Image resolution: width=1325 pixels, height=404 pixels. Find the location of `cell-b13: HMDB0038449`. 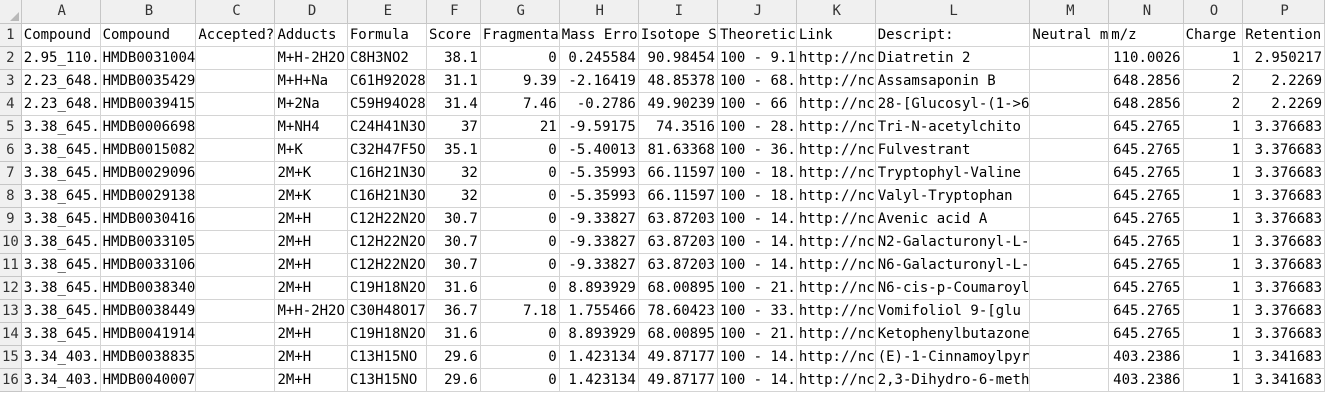

cell-b13: HMDB0038449 is located at coordinates (148, 311).